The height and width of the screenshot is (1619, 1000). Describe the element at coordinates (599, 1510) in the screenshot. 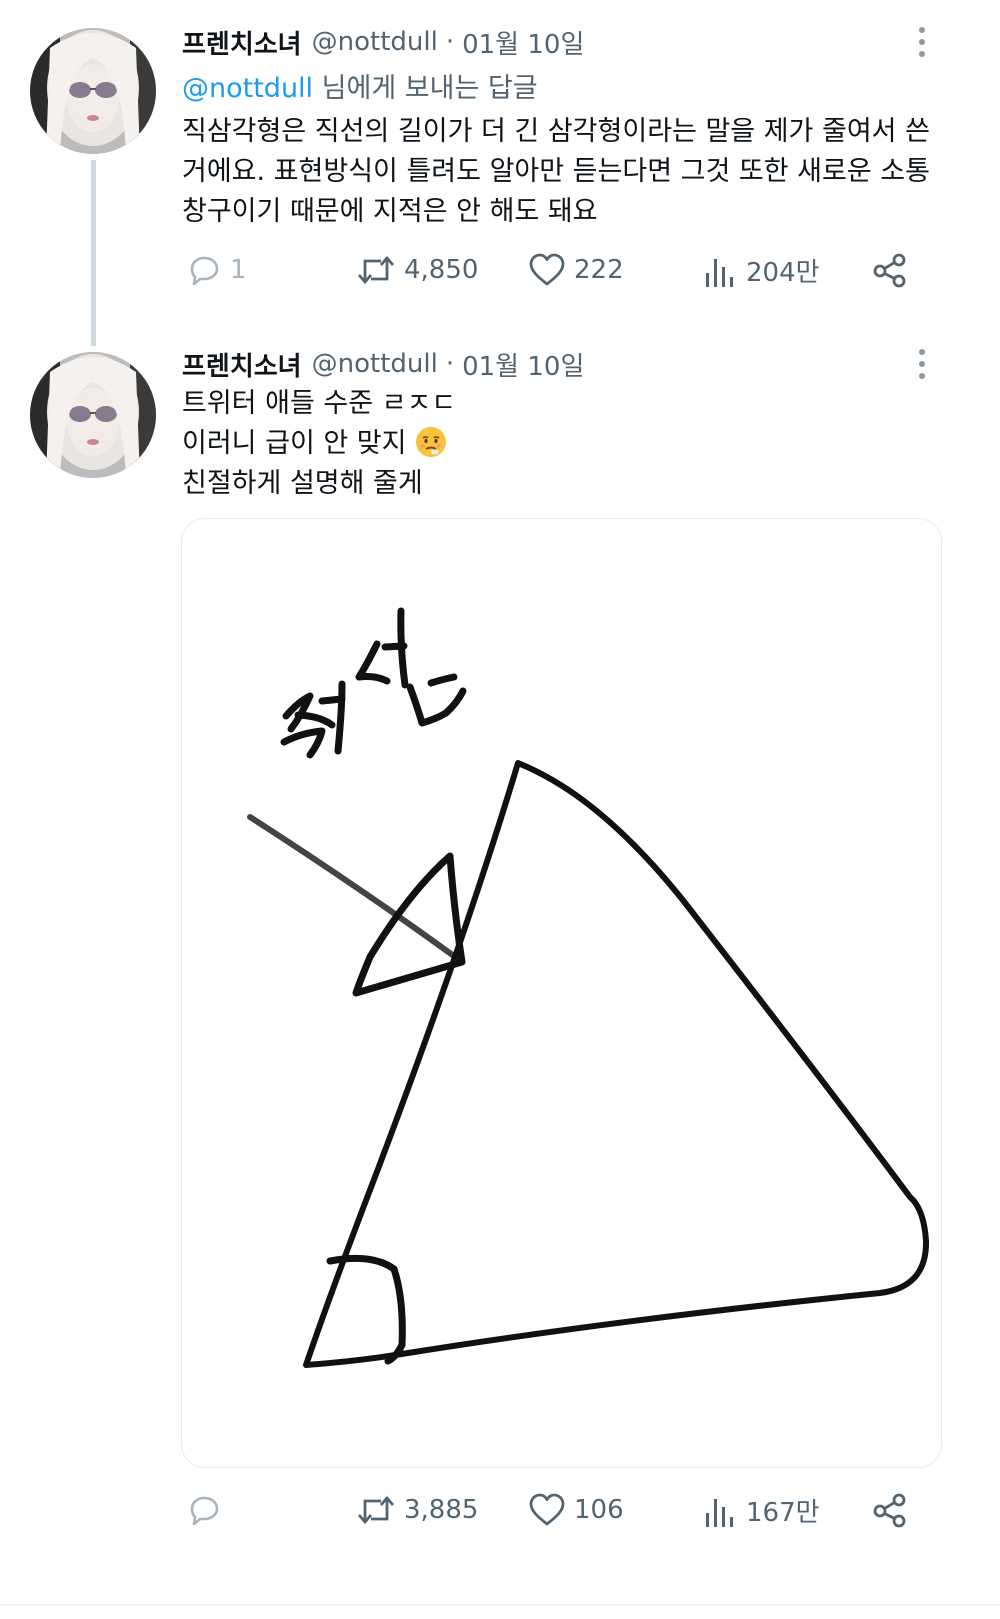

I see `like-count: 106` at that location.